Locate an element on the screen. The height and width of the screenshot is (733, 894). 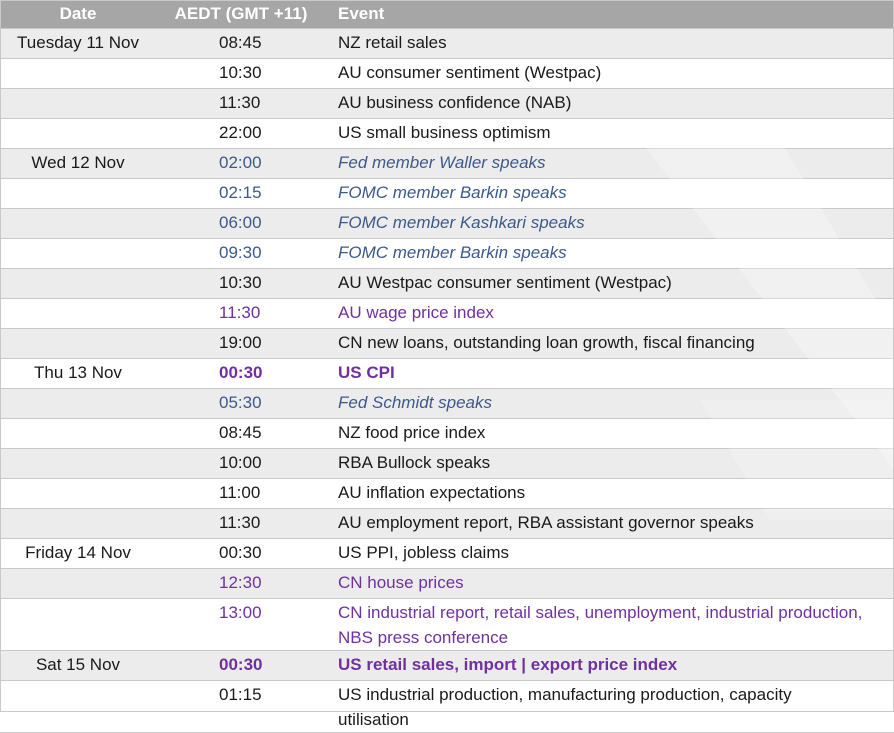
table-row: 22:00 US small business optimism is located at coordinates (447, 133).